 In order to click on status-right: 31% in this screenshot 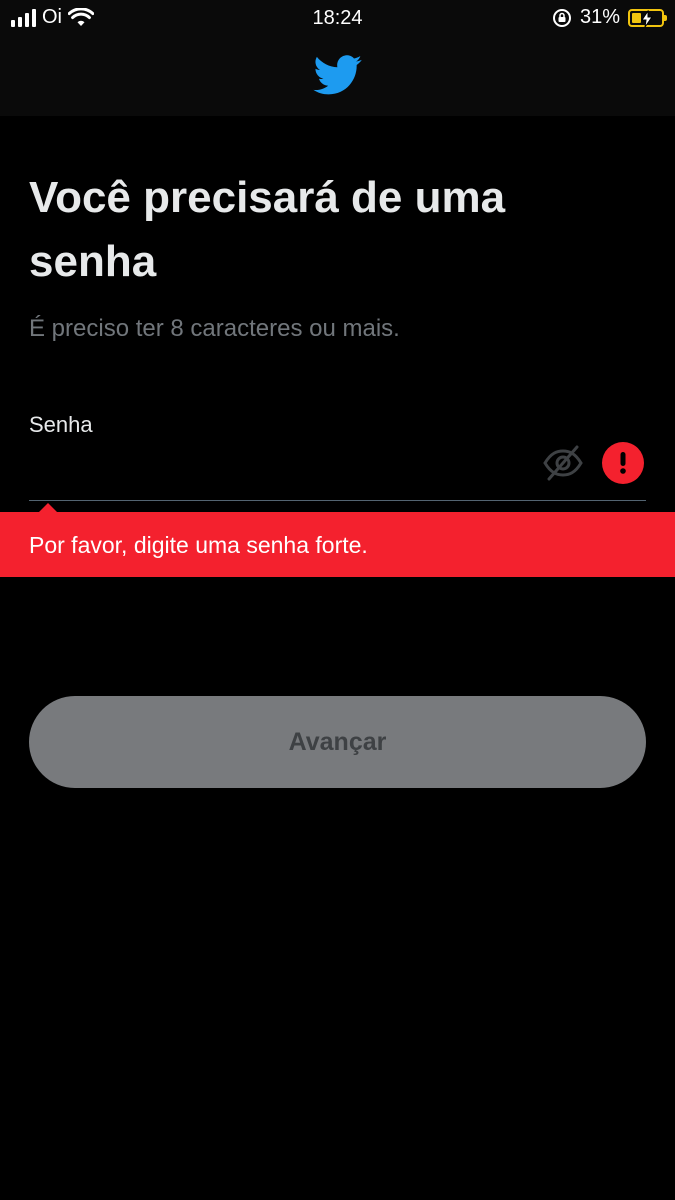, I will do `click(609, 17)`.